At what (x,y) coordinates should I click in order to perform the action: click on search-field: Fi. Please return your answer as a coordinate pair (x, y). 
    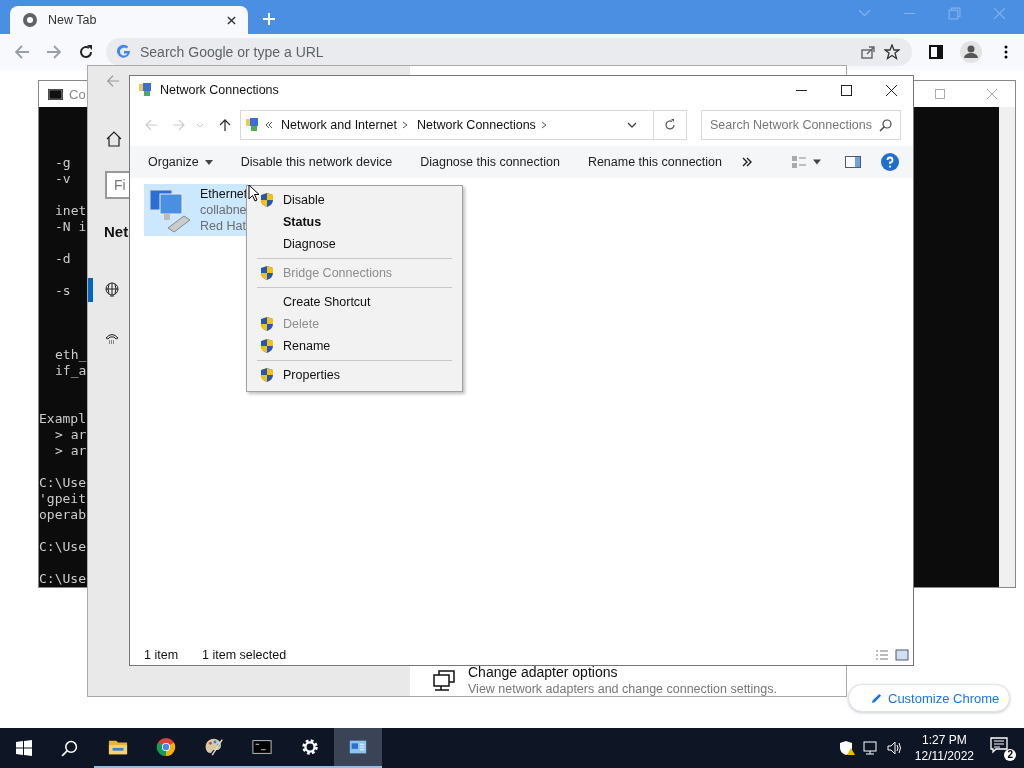
    Looking at the image, I should click on (117, 185).